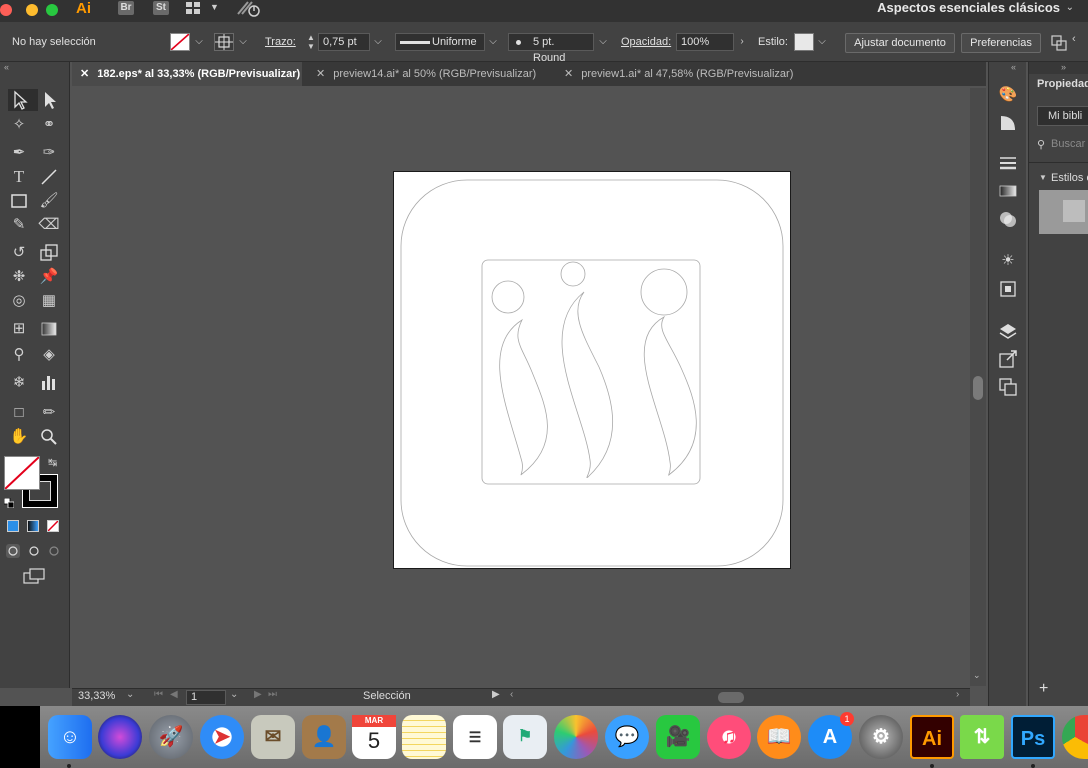 Image resolution: width=1088 pixels, height=768 pixels. I want to click on gradient-tool-icon, so click(49, 329).